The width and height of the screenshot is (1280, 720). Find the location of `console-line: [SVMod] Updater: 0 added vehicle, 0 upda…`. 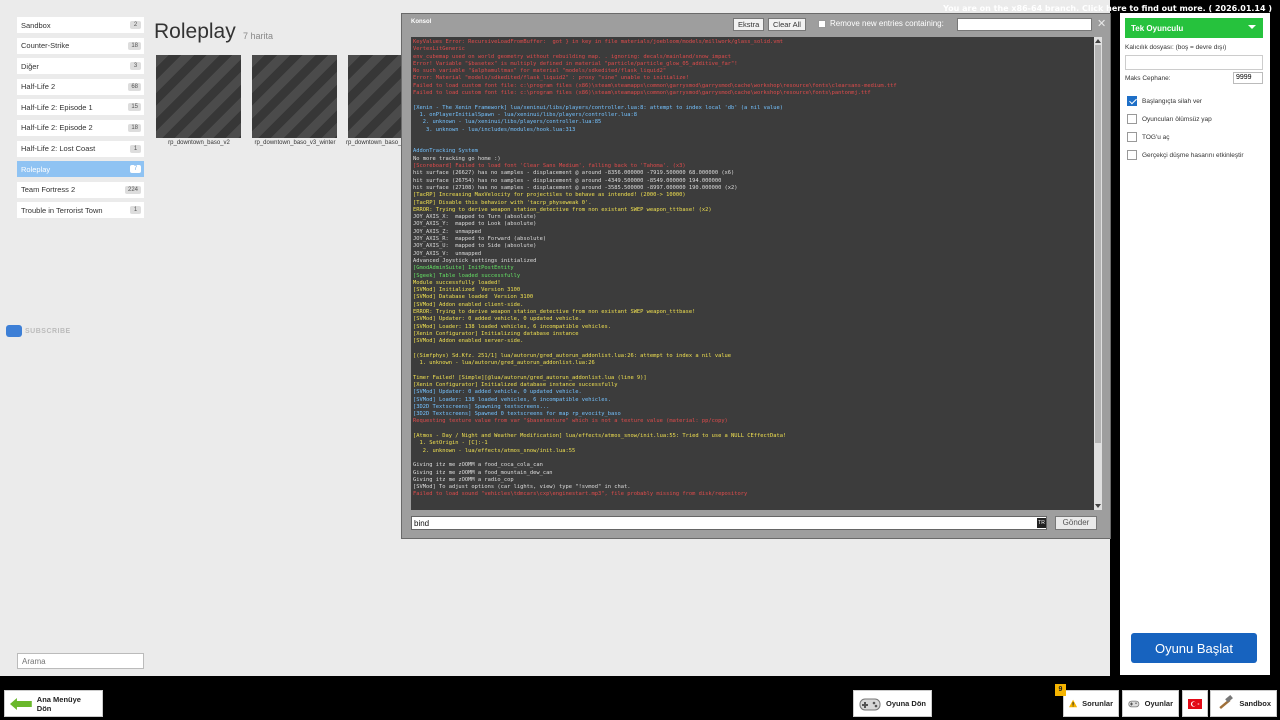

console-line: [SVMod] Updater: 0 added vehicle, 0 upda… is located at coordinates (497, 392).